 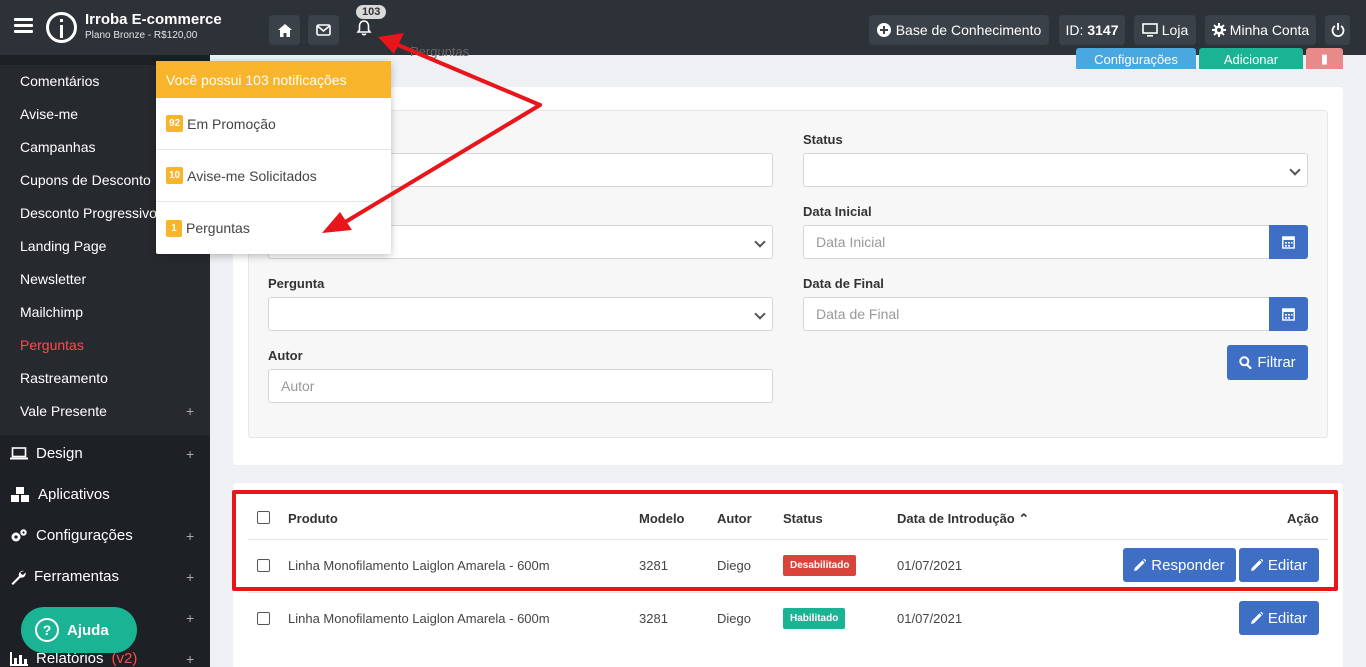 I want to click on sidebar-item-newsletter: Newsletter, so click(x=53, y=279).